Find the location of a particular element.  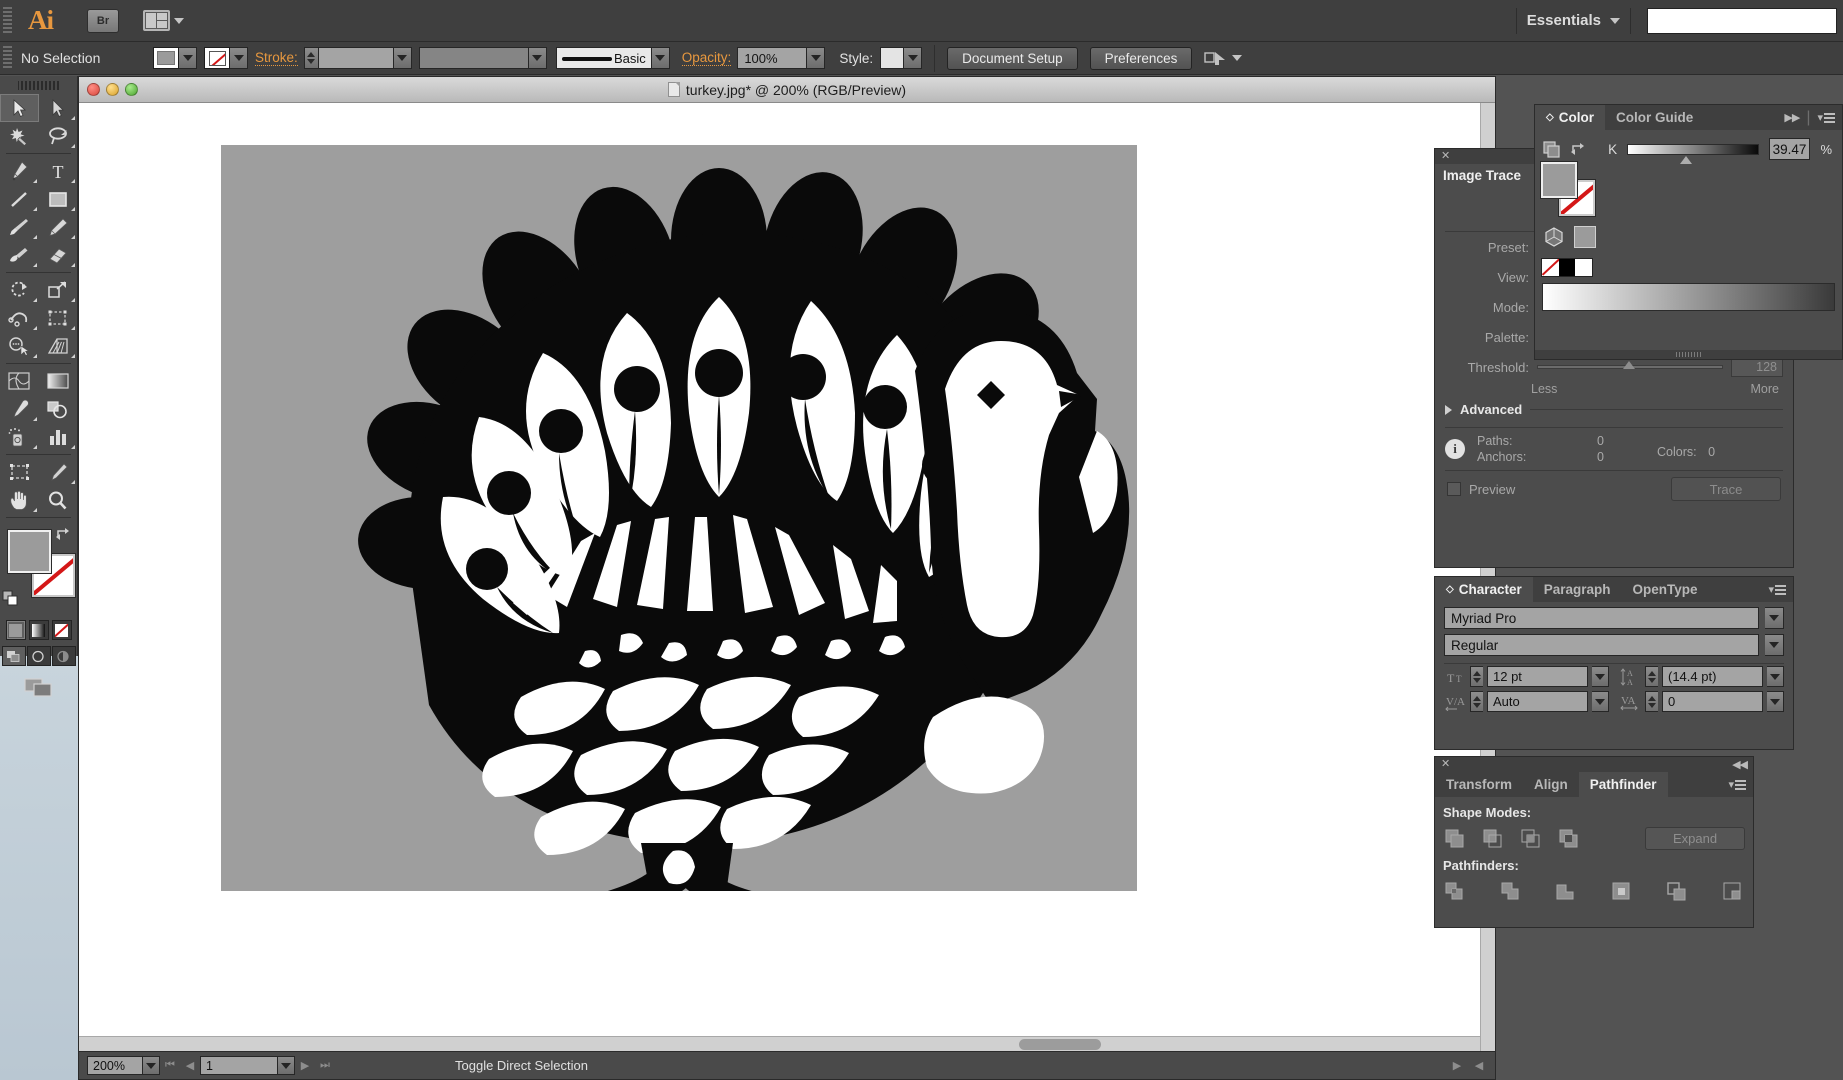

fill-swatch is located at coordinates (166, 58).